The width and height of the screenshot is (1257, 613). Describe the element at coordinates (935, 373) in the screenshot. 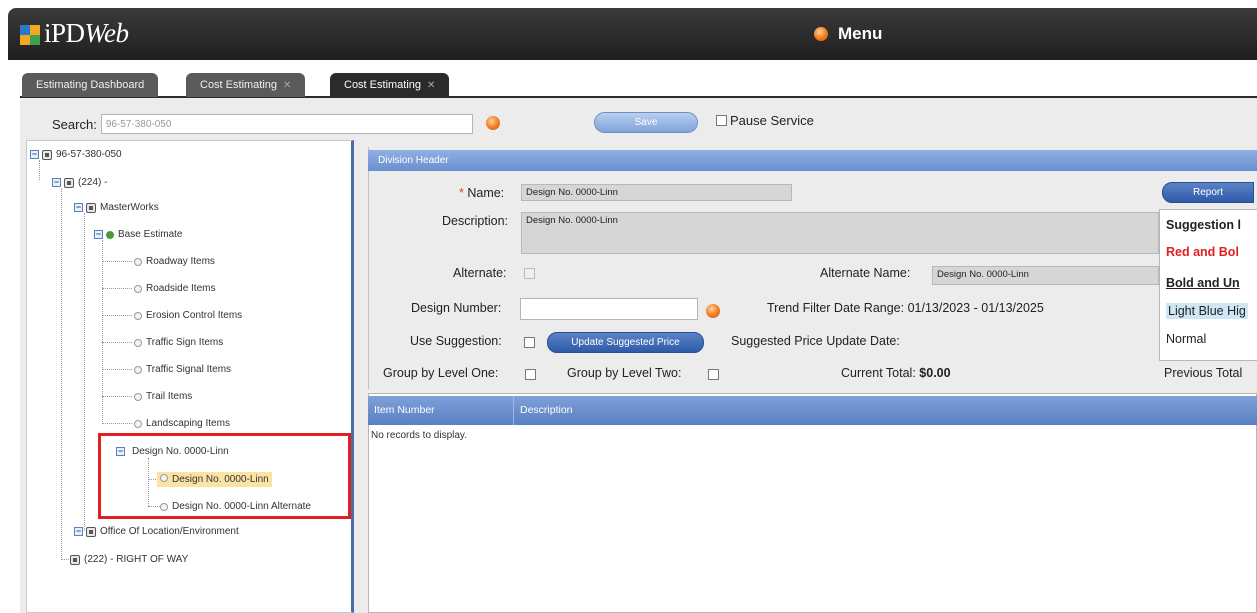

I see `current-total-value: $0.00` at that location.